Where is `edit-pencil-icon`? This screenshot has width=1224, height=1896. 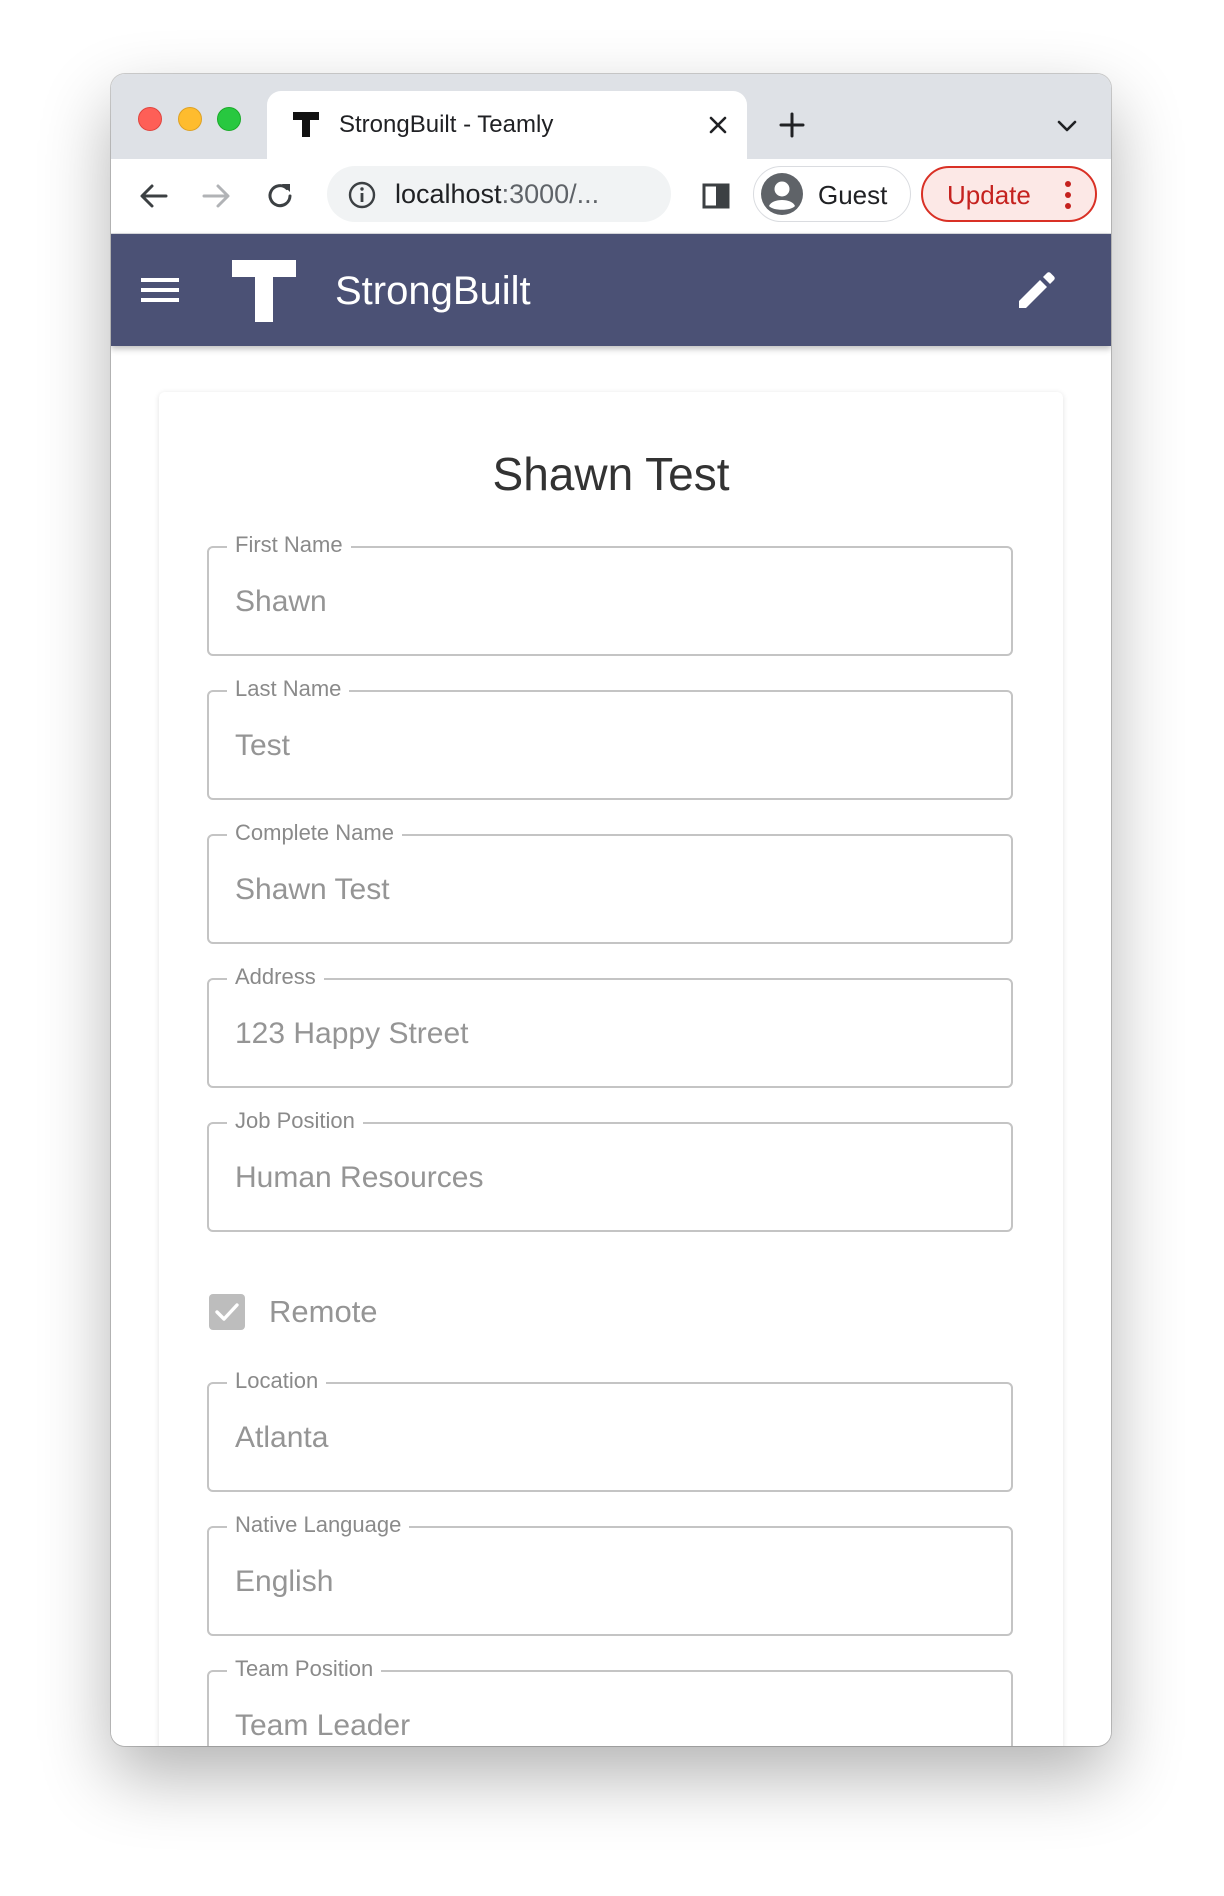 edit-pencil-icon is located at coordinates (1036, 291).